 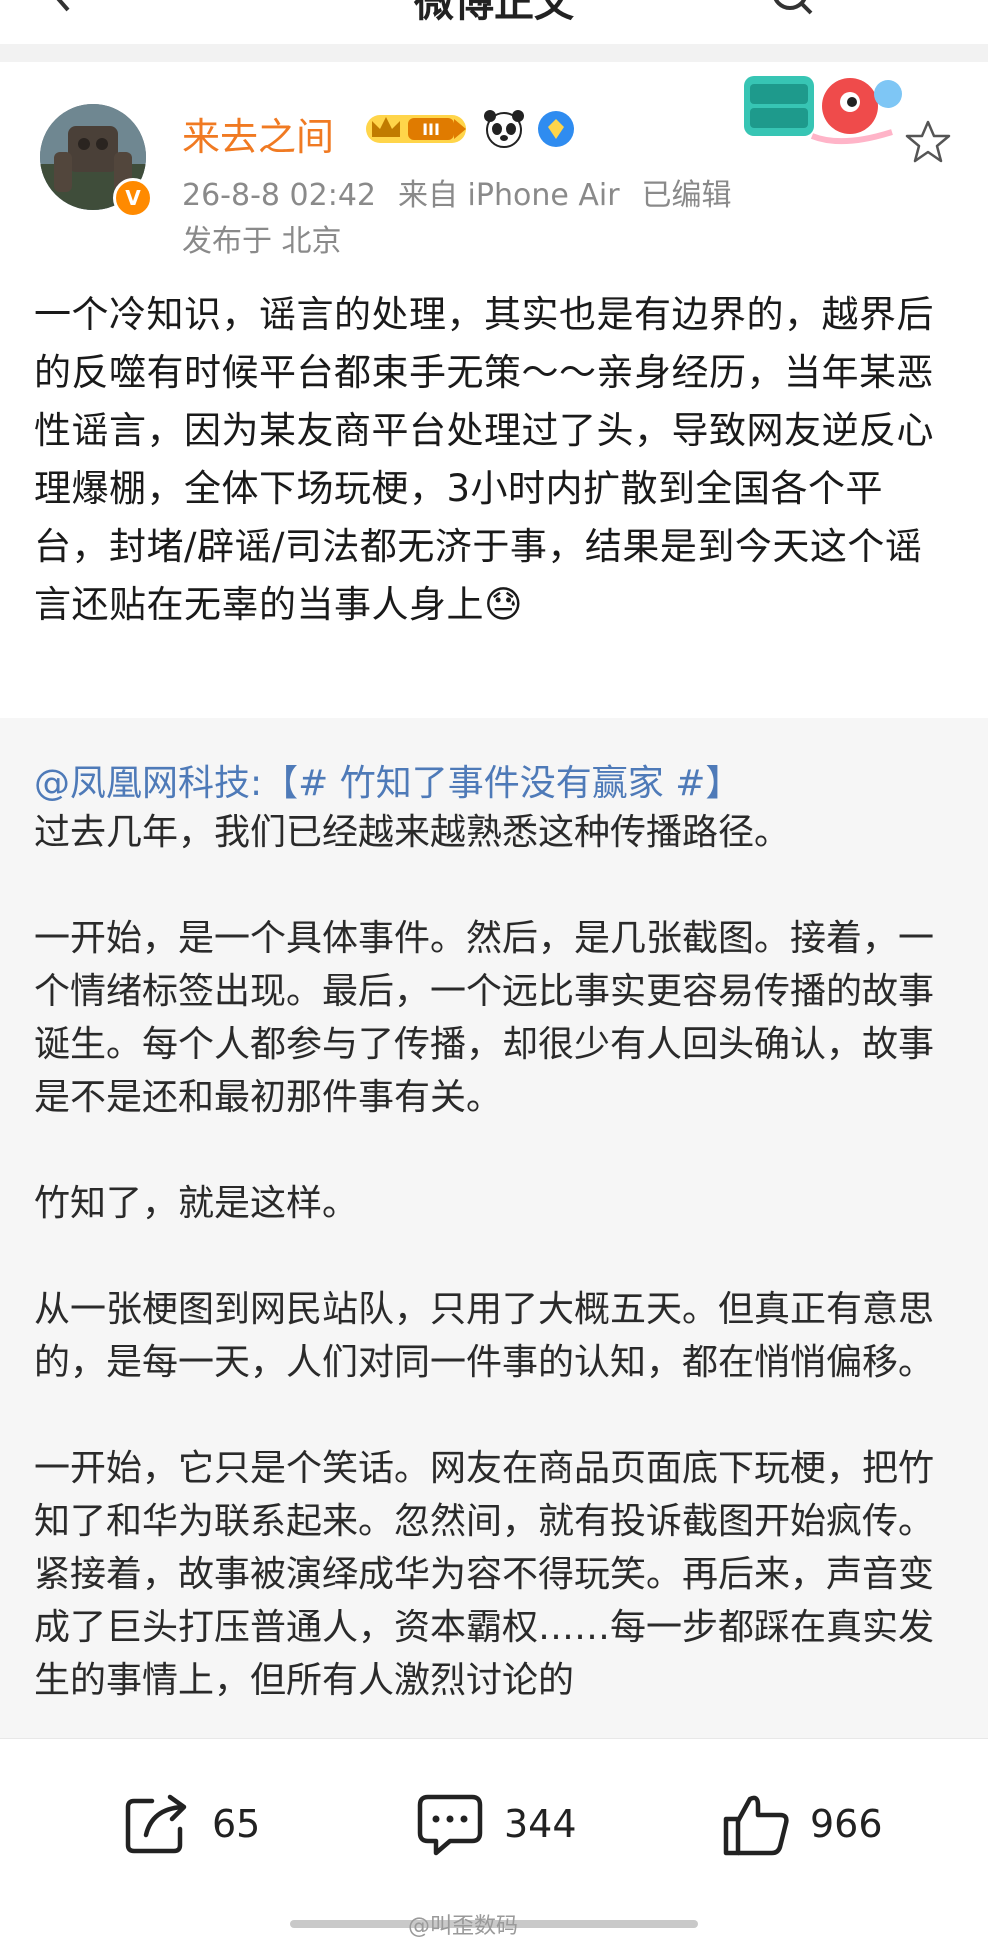 What do you see at coordinates (431, 129) in the screenshot?
I see `level-badge-text: III` at bounding box center [431, 129].